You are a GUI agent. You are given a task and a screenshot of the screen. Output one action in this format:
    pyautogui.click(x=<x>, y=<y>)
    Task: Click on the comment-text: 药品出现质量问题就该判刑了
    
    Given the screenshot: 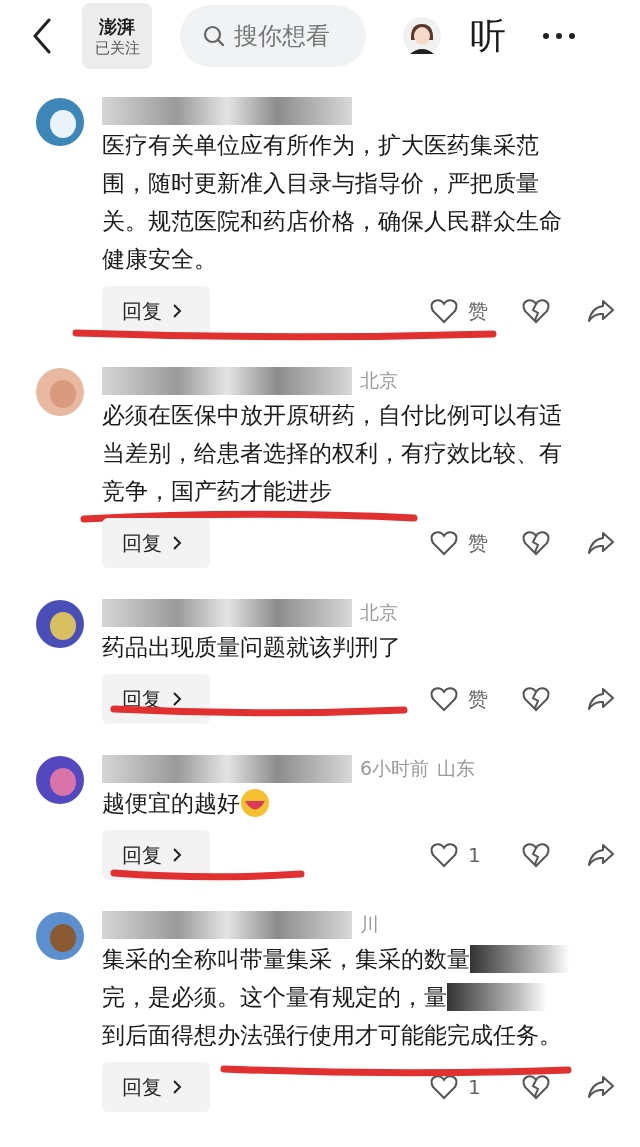 What is the action you would take?
    pyautogui.click(x=251, y=647)
    